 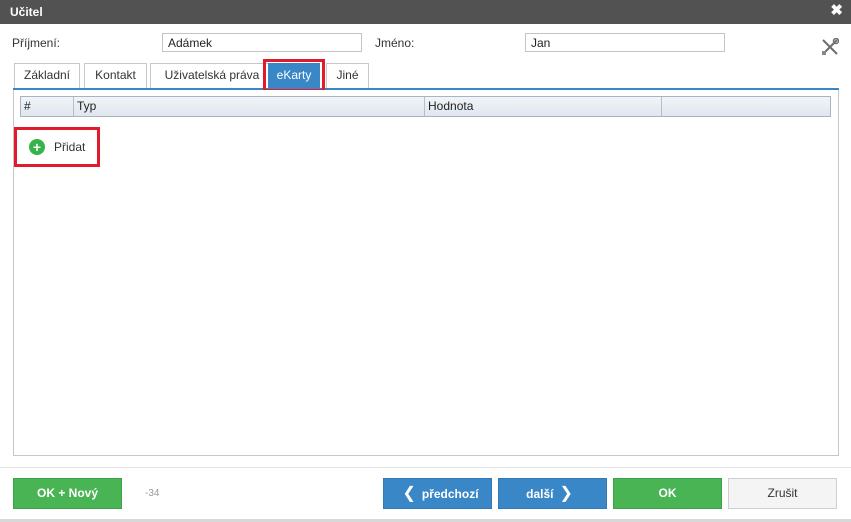 I want to click on column-header-value: Hodnota, so click(x=543, y=106).